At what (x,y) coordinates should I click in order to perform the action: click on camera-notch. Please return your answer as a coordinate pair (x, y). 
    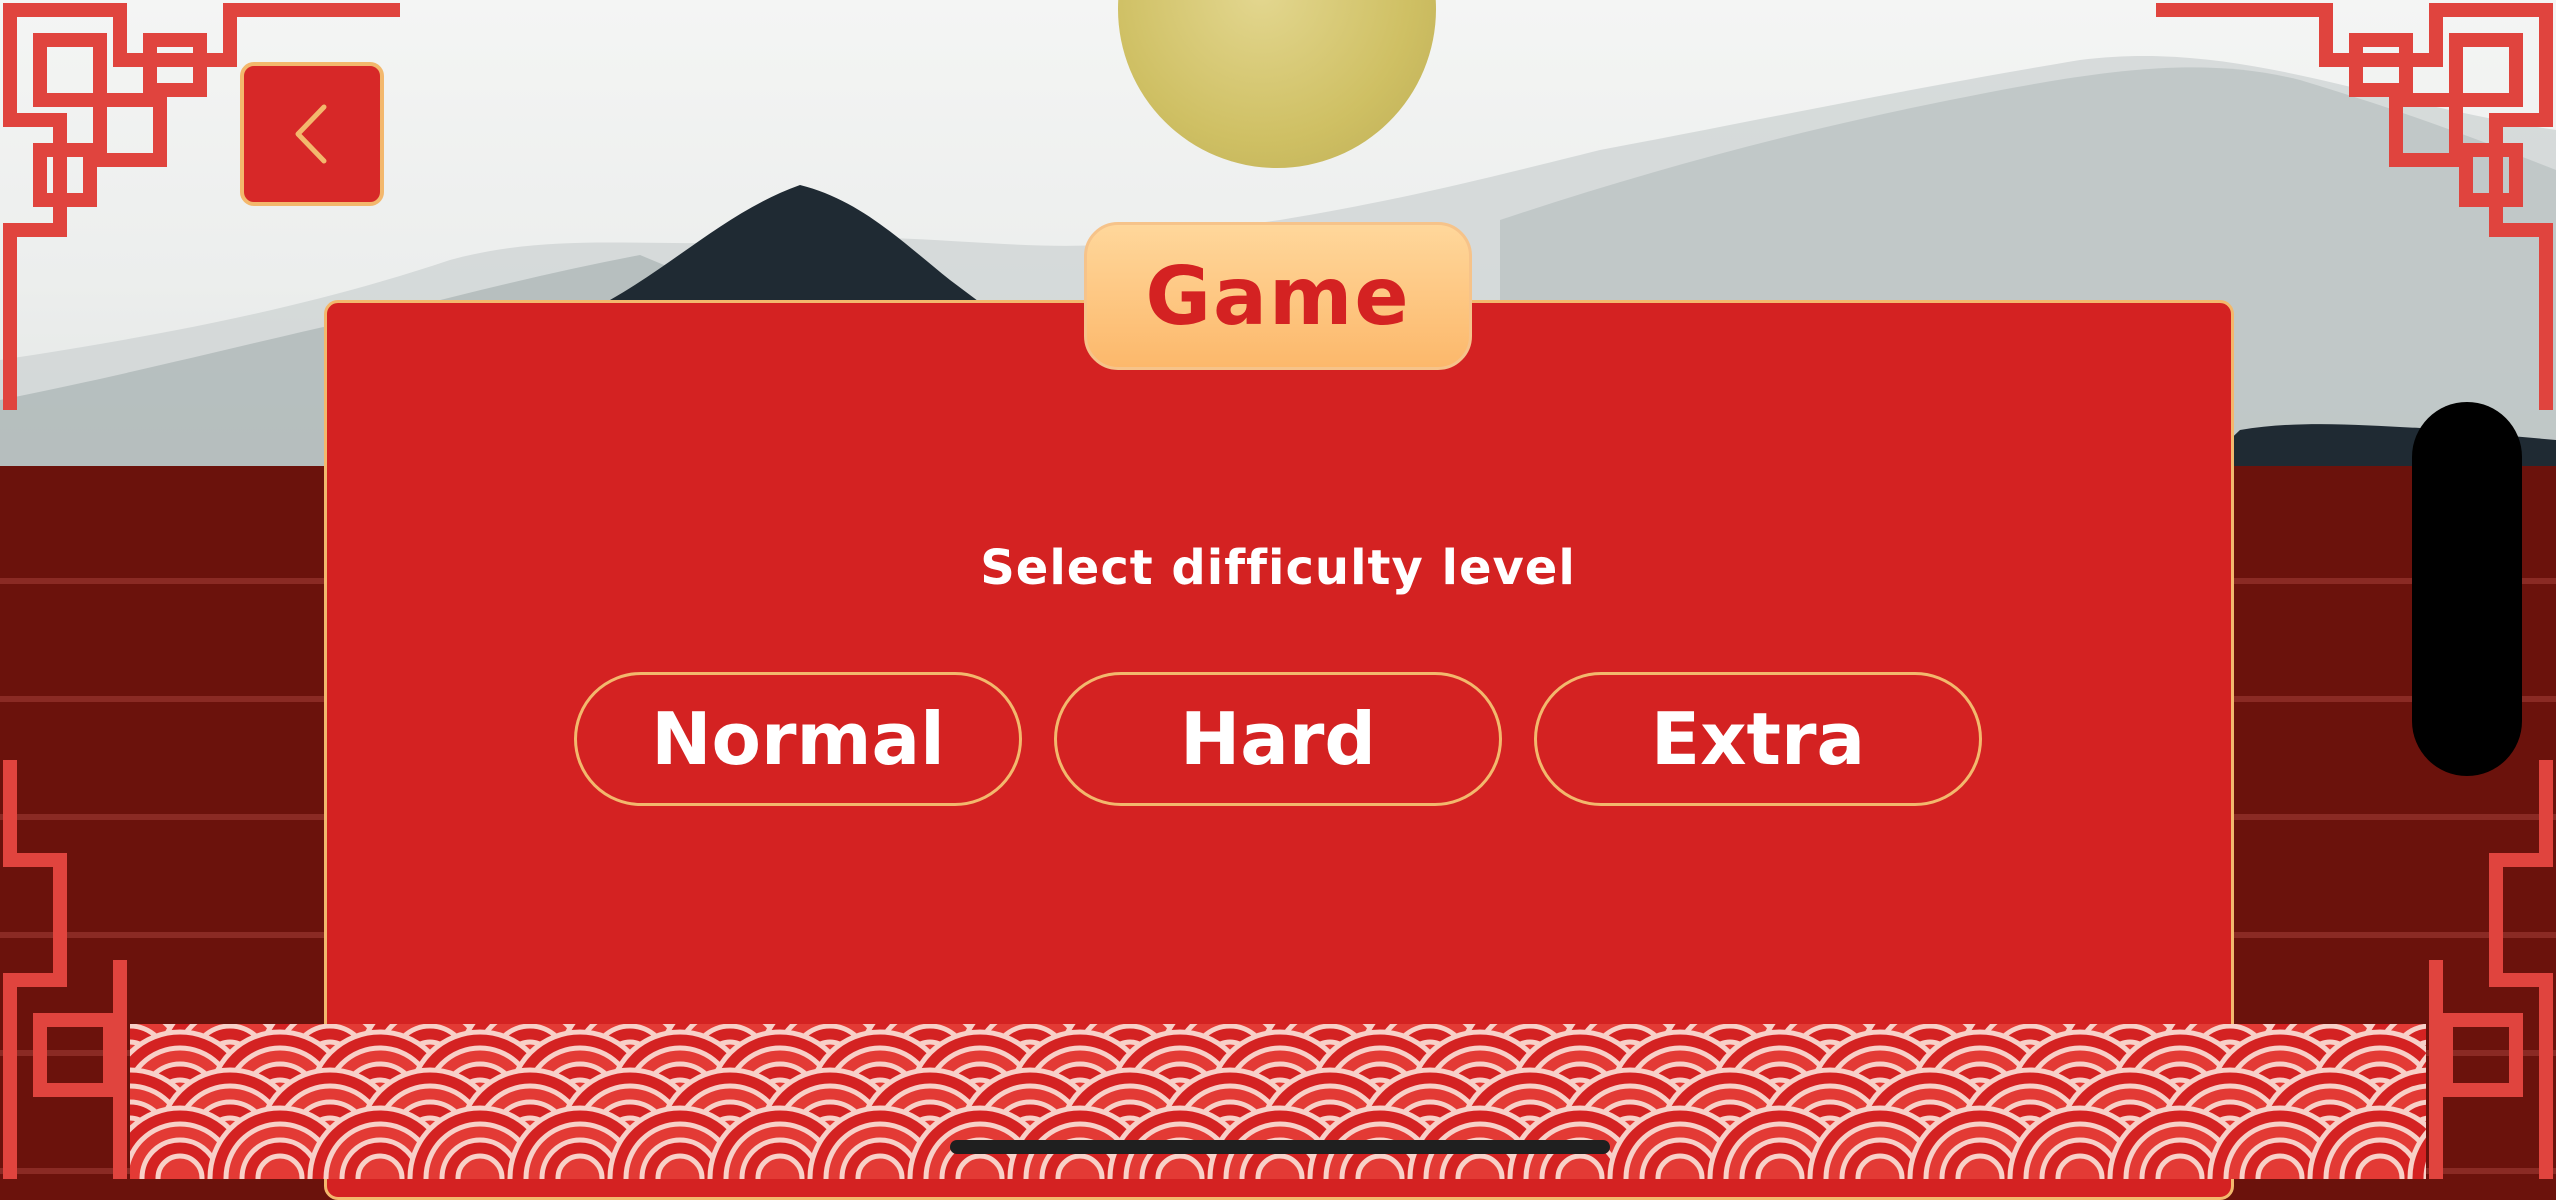
    Looking at the image, I should click on (2467, 589).